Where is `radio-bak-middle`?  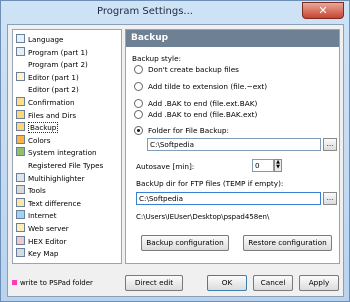 radio-bak-middle is located at coordinates (138, 114).